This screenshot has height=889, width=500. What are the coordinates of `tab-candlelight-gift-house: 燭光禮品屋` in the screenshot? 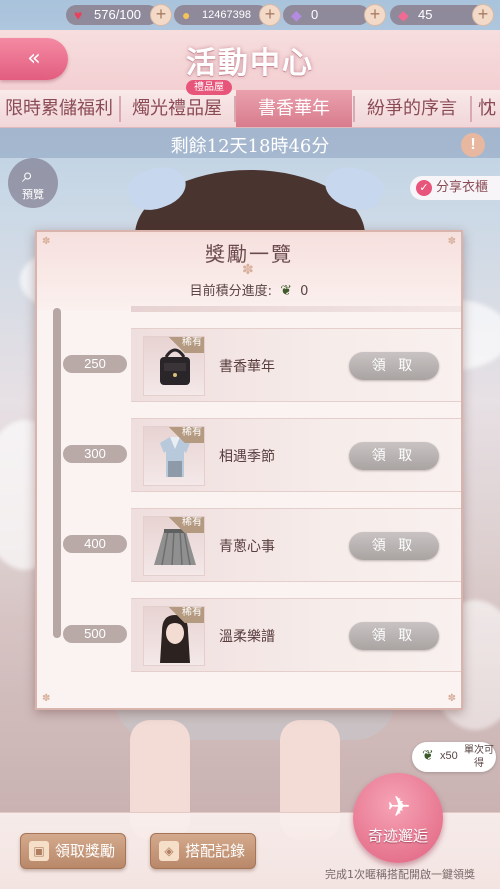 It's located at (177, 108).